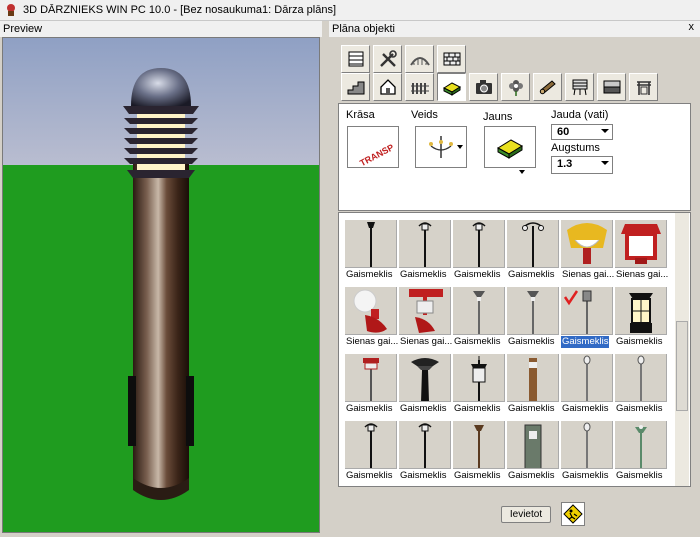  Describe the element at coordinates (575, 148) in the screenshot. I see `height-label: Augstums` at that location.